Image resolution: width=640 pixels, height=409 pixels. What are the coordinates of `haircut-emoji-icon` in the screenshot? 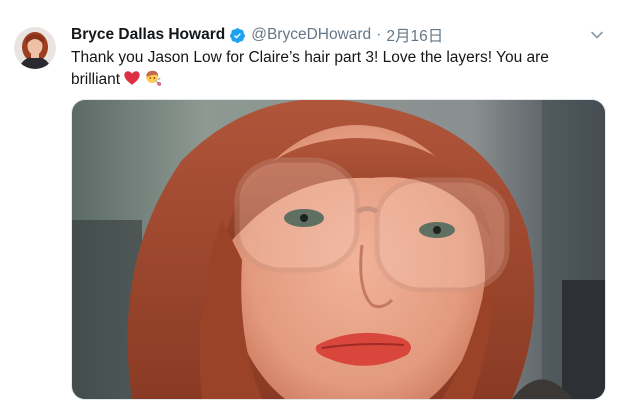 It's located at (153, 78).